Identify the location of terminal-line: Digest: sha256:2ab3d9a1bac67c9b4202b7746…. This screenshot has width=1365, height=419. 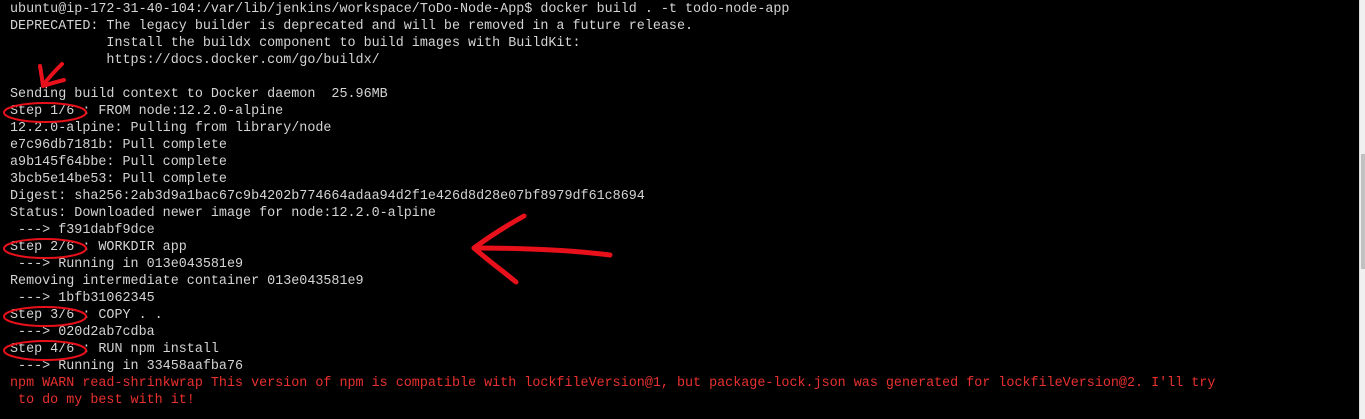
(327, 196).